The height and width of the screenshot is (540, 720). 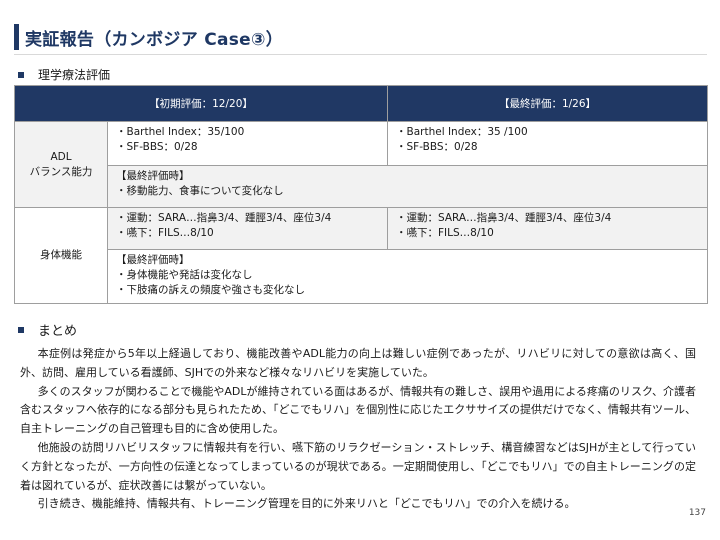 I want to click on row-label-line: ADL, so click(x=61, y=156).